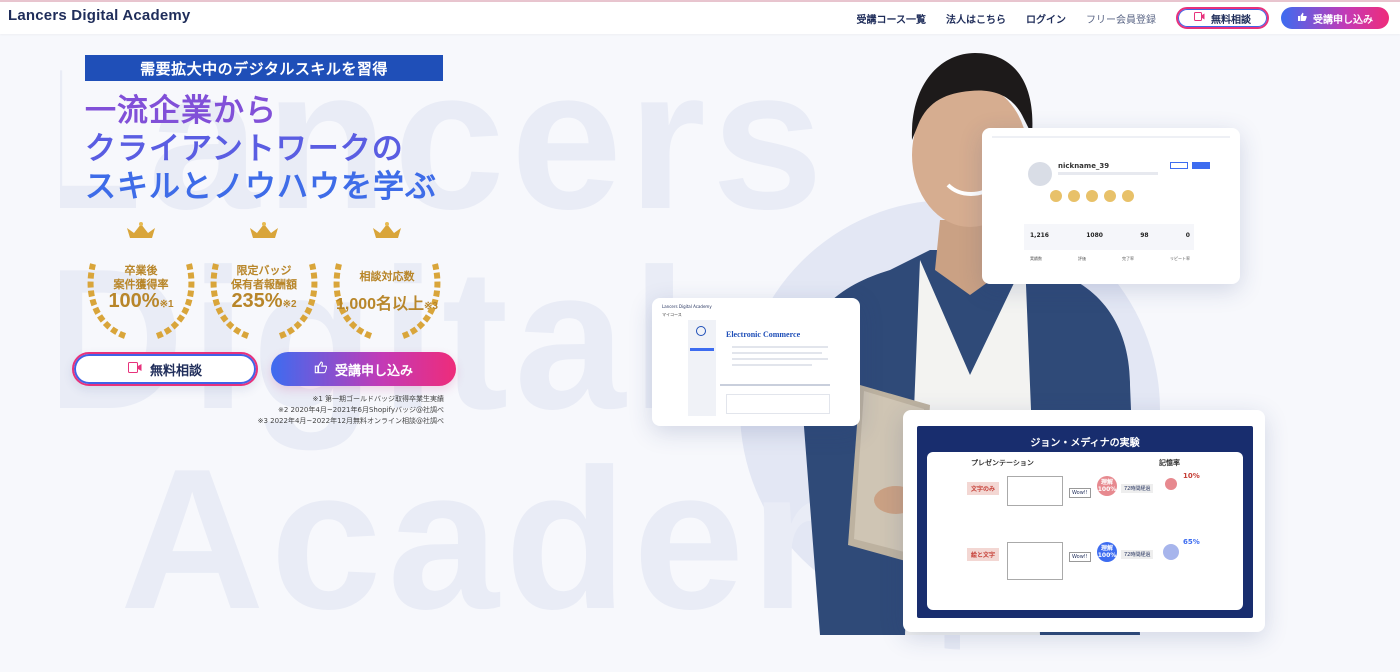  Describe the element at coordinates (976, 18) in the screenshot. I see `nav-corporate: 法人はこちら` at that location.